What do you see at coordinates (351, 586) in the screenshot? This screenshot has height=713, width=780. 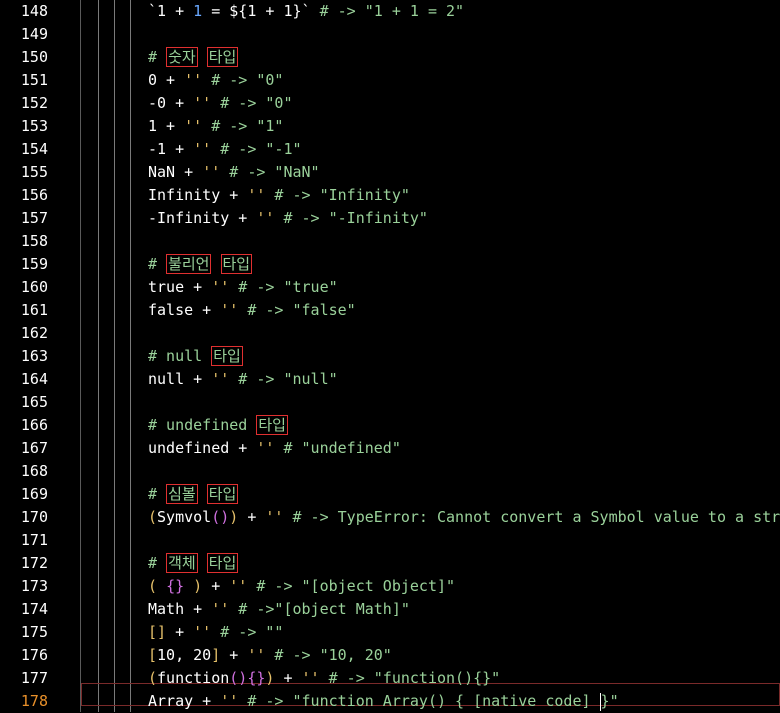 I see `code-token: # -> "[object Object]"` at bounding box center [351, 586].